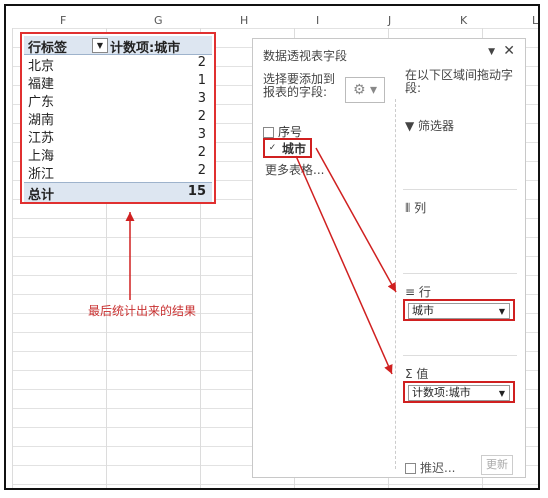 This screenshot has height=498, width=548. I want to click on arrow-to-values, so click(344, 265).